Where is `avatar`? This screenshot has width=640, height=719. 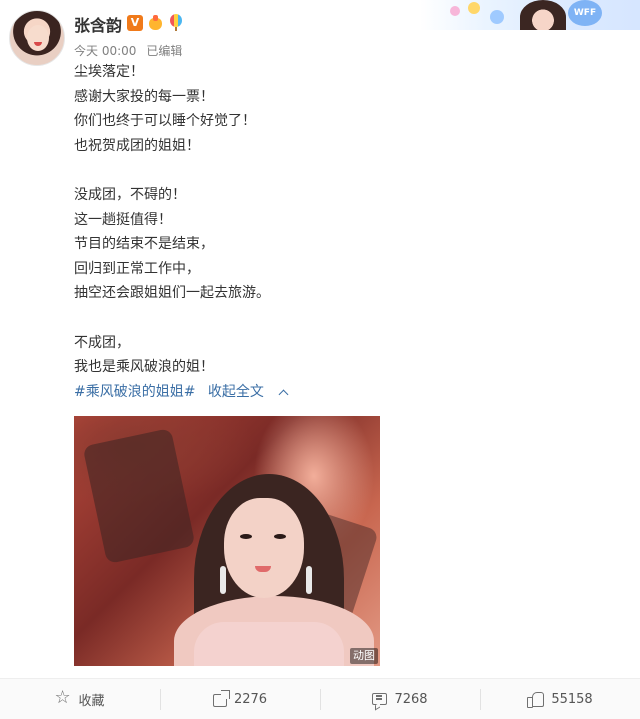 avatar is located at coordinates (37, 38).